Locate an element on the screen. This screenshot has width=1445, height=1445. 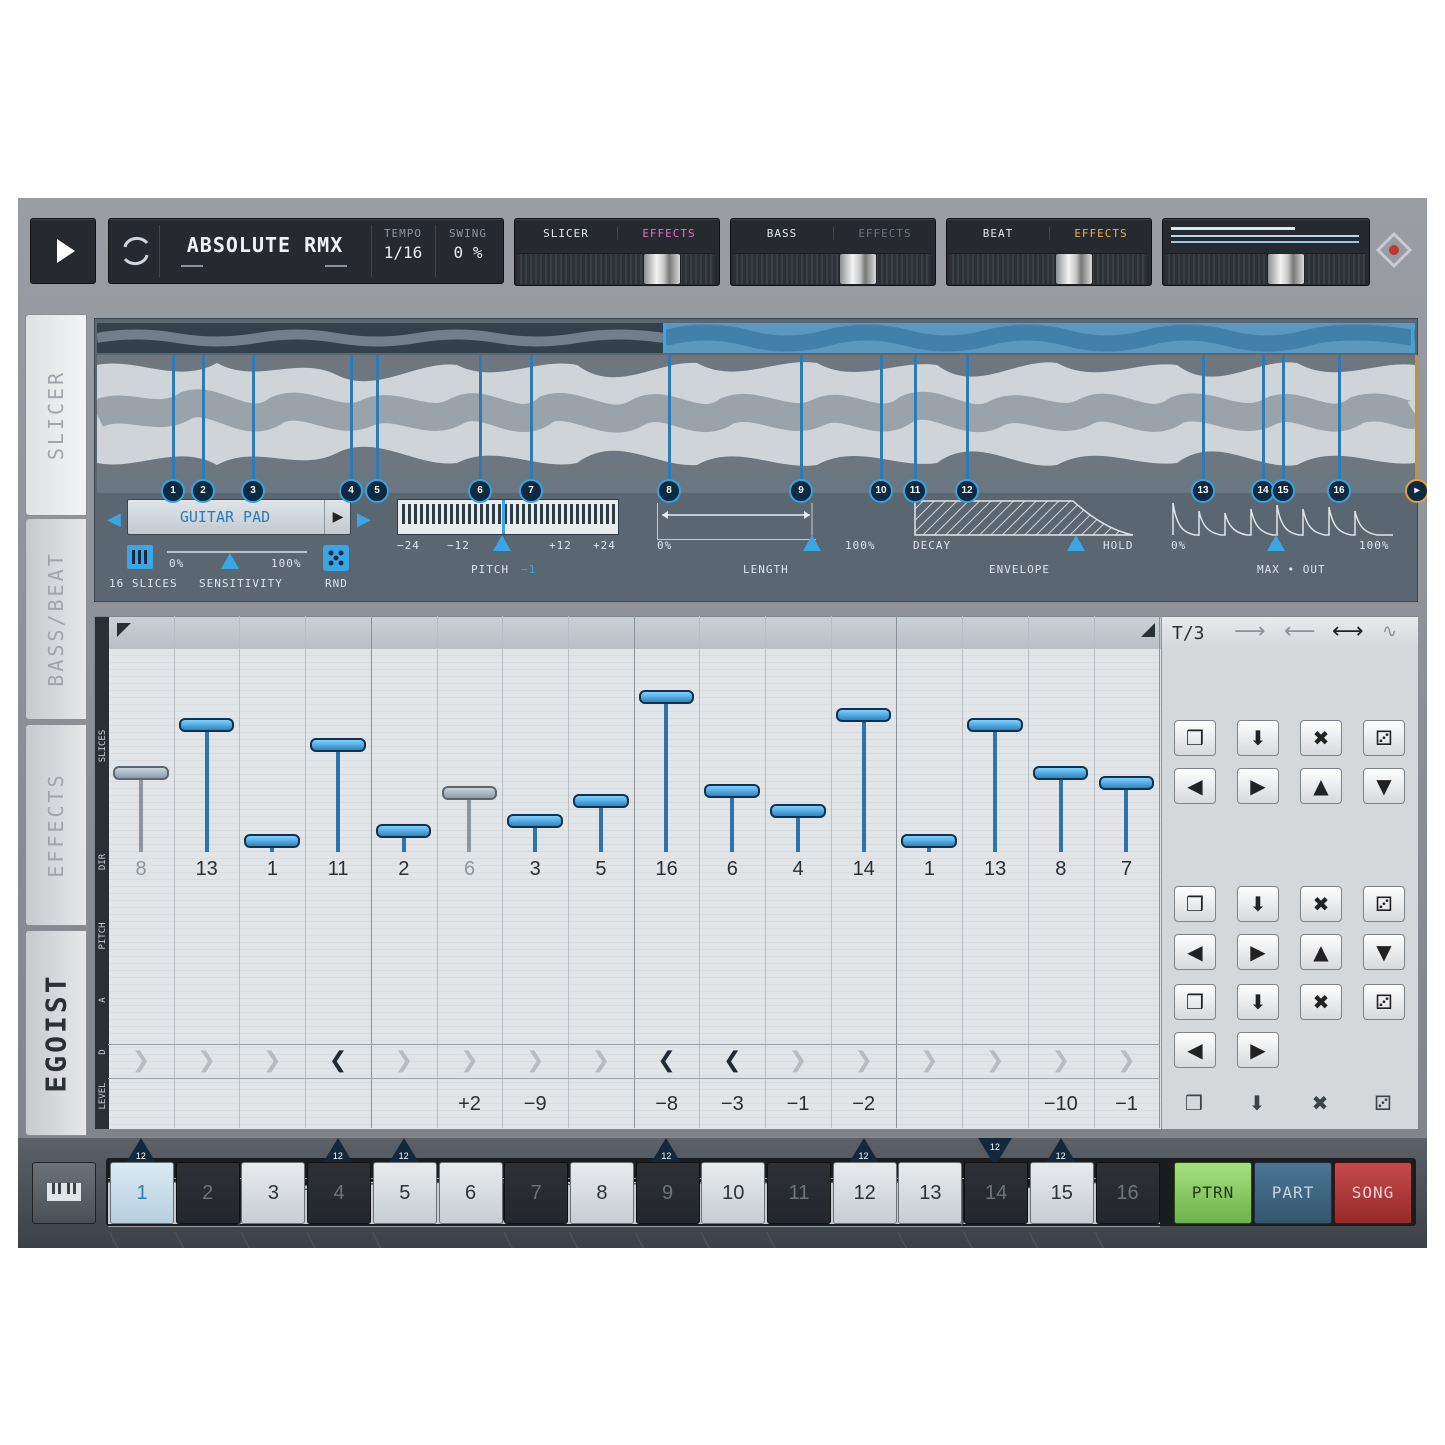
part-button: PART is located at coordinates (1293, 1193).